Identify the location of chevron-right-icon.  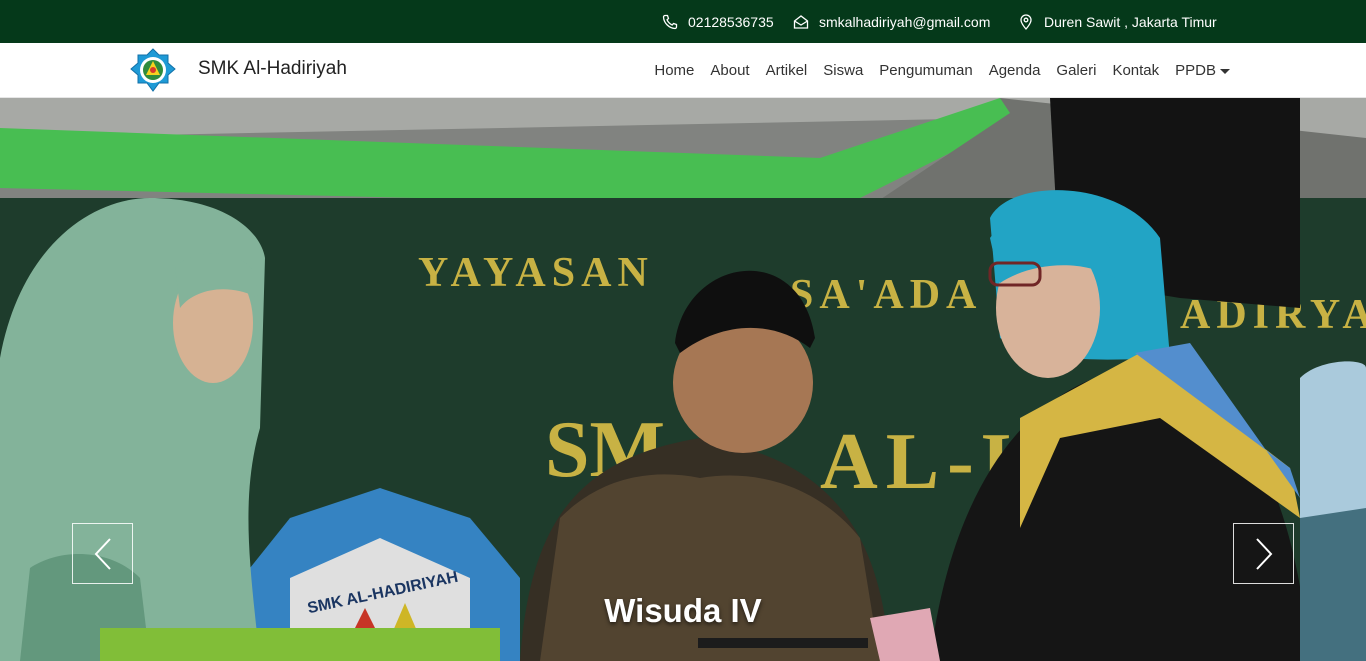
(1263, 553).